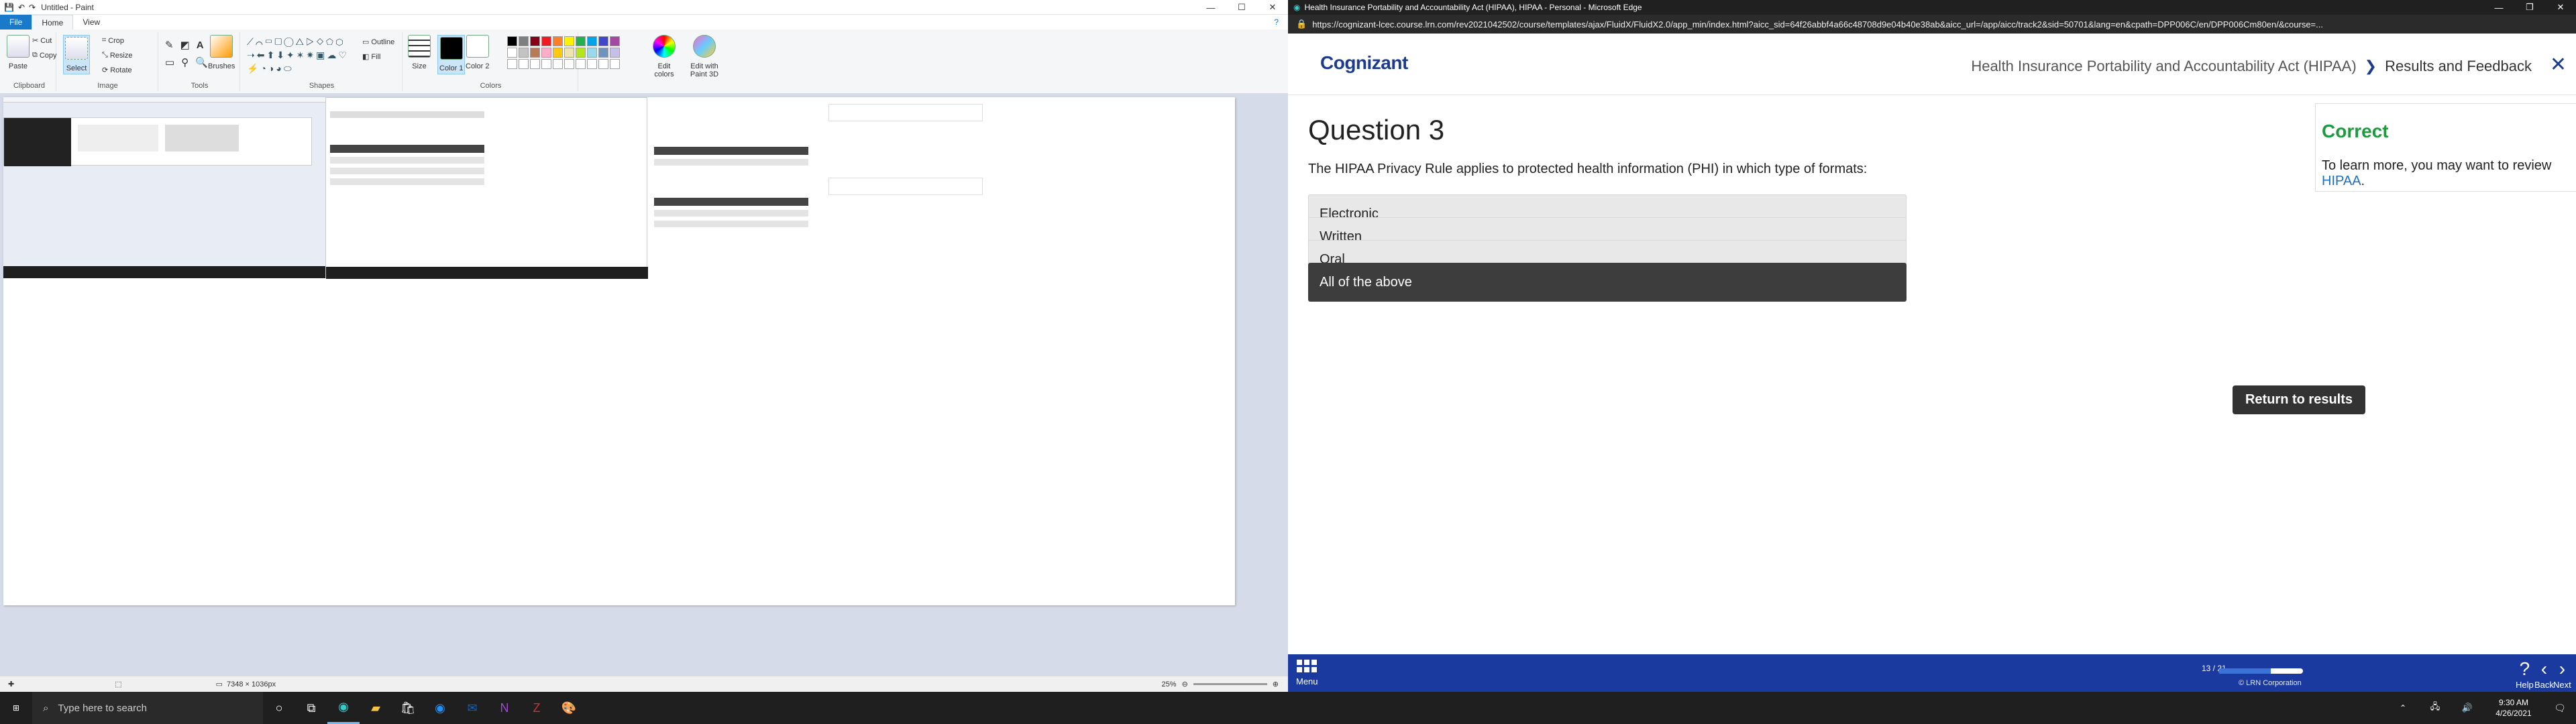 This screenshot has height=724, width=2576. What do you see at coordinates (201, 62) in the screenshot?
I see `magnifier-icon: 🔍` at bounding box center [201, 62].